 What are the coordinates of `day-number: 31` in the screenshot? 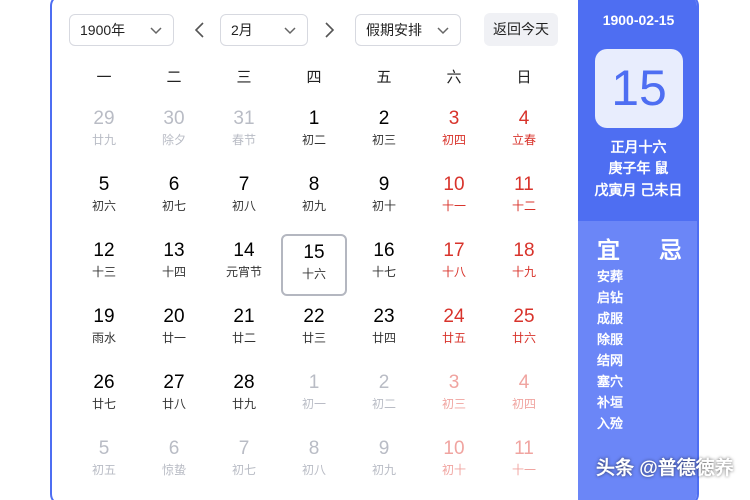 It's located at (244, 118).